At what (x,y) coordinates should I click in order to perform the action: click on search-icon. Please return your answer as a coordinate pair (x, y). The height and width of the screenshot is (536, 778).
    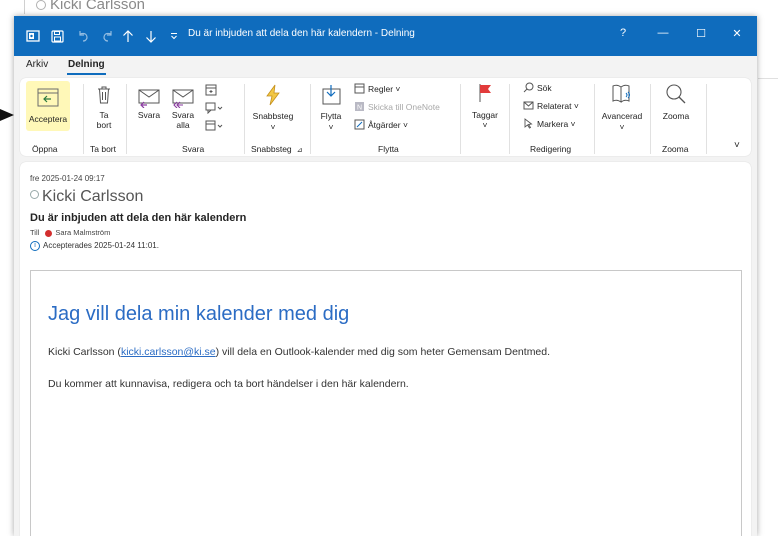
    Looking at the image, I should click on (528, 87).